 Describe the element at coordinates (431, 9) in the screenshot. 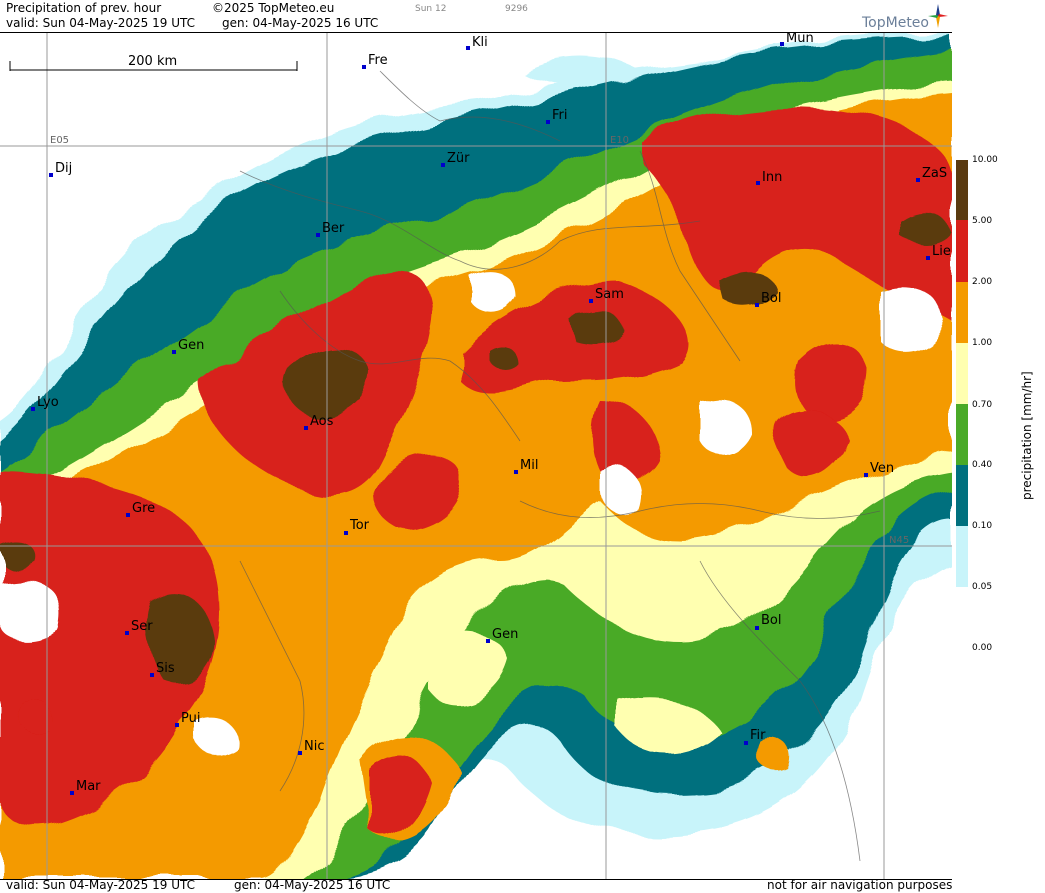

I see `run-code: Sun 12` at that location.